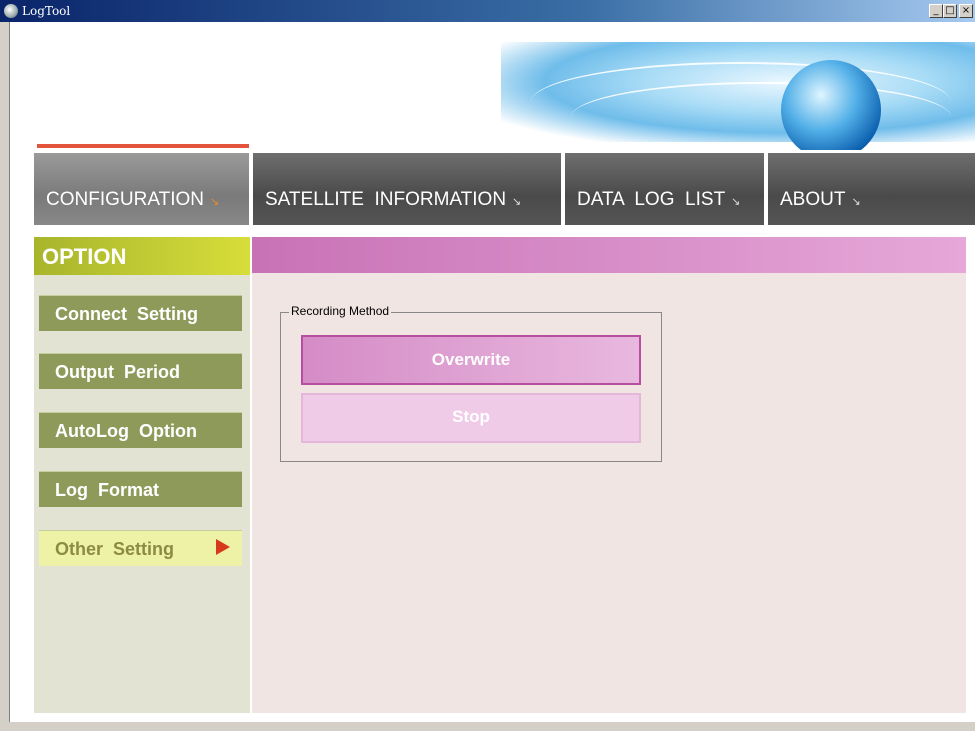 This screenshot has width=975, height=731. What do you see at coordinates (487, 11) in the screenshot?
I see `title-bar: LogTool _ □ ×` at bounding box center [487, 11].